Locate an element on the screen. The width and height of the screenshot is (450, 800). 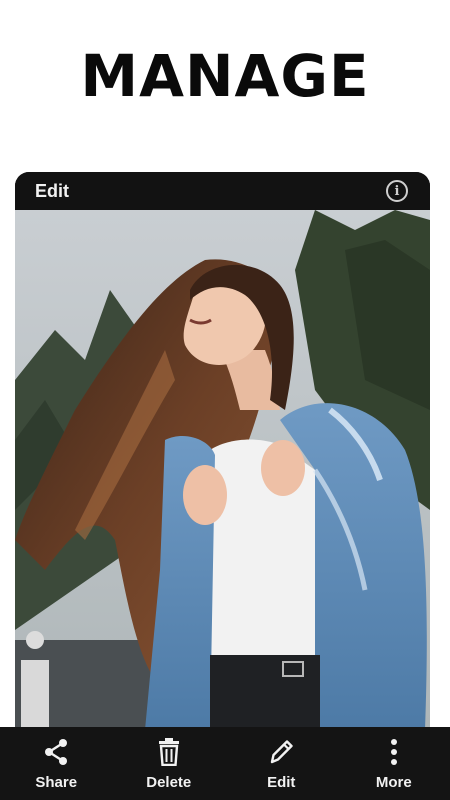
headline: MANAGE is located at coordinates (225, 76).